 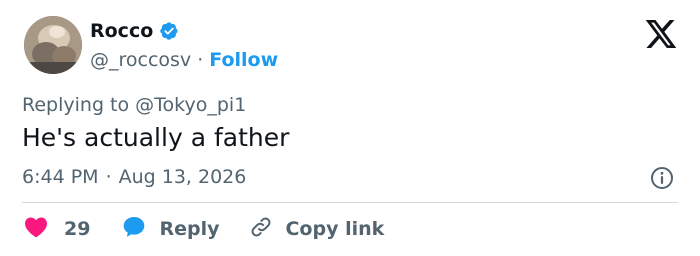 What do you see at coordinates (156, 137) in the screenshot?
I see `tweet-text: He's actually a father` at bounding box center [156, 137].